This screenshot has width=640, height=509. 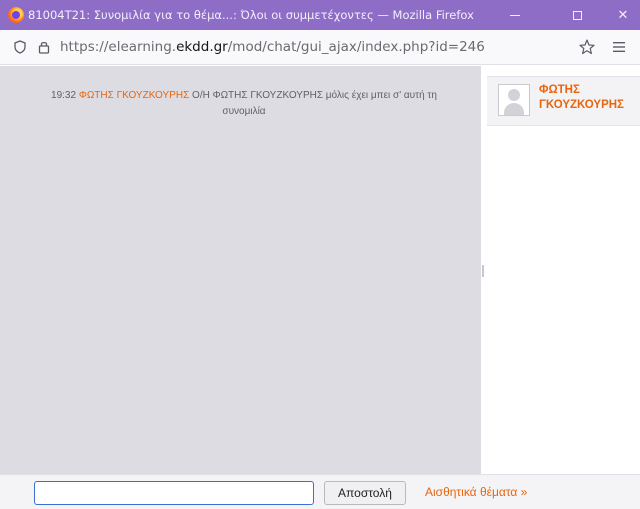 I want to click on minimize-icon, so click(x=515, y=15).